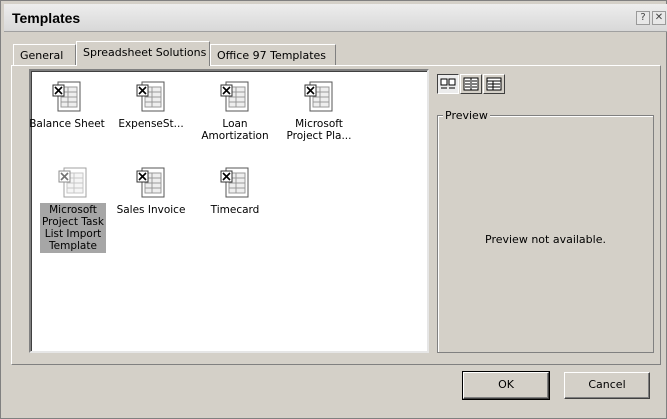 Image resolution: width=667 pixels, height=419 pixels. I want to click on template-item-balance-sheet: Balance Sheet, so click(67, 106).